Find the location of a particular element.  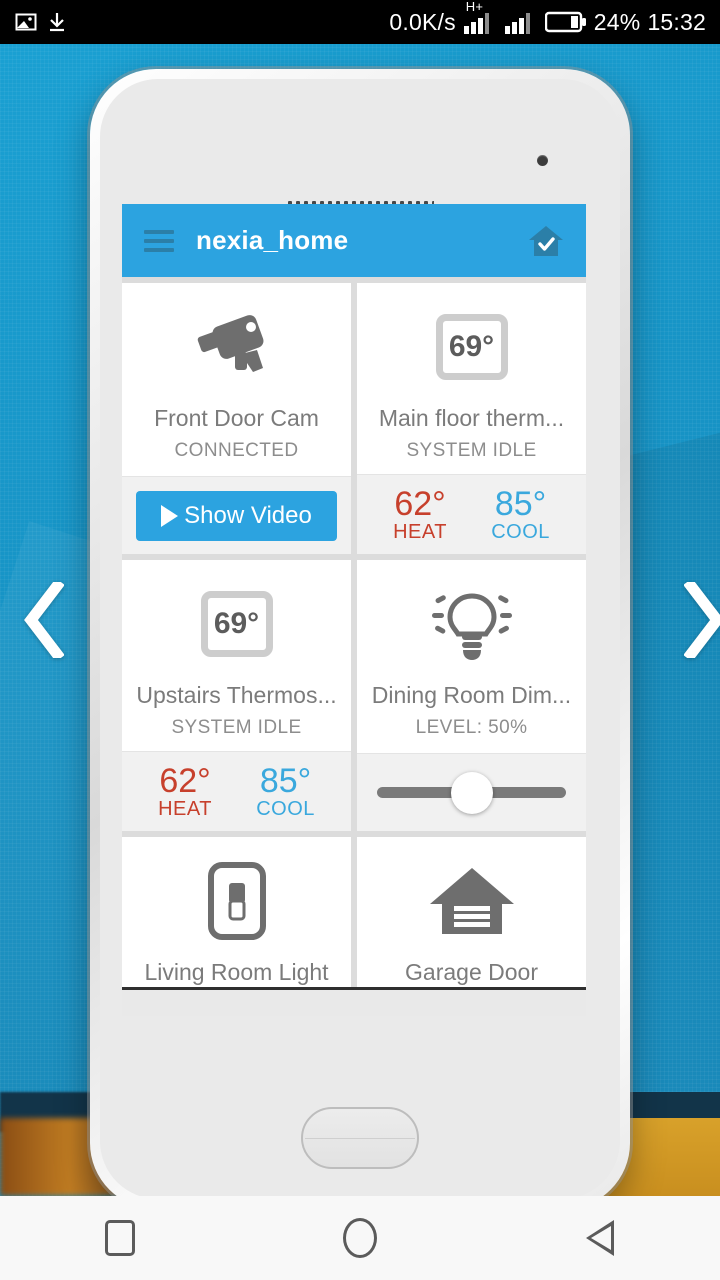

device-card-dining-room-dimmer: Dining Room Dim... LEVEL: 50% is located at coordinates (471, 696).